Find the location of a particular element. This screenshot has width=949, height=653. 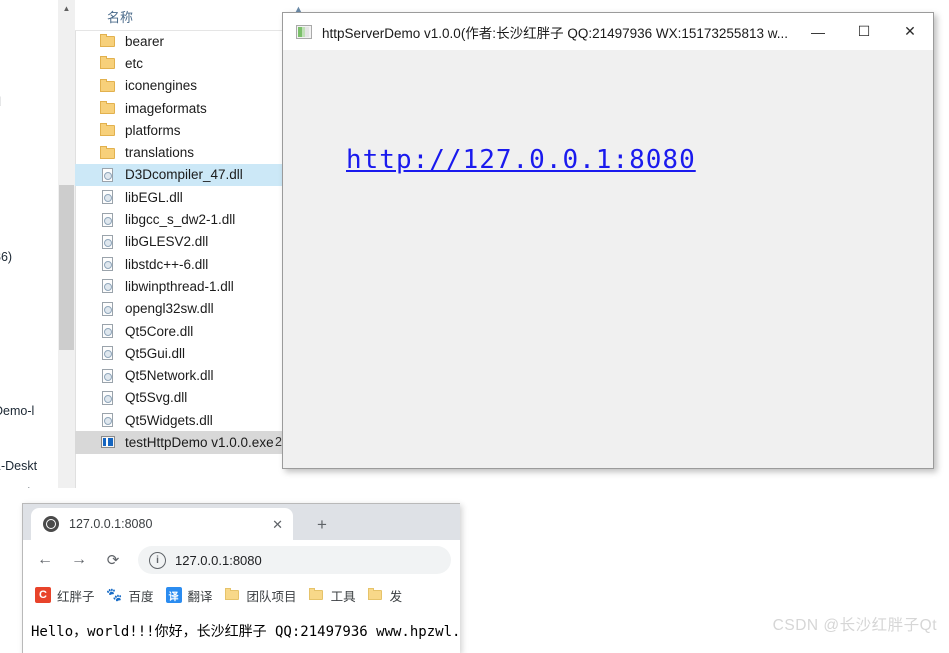

file-name: Qt5Widgets.dll is located at coordinates (169, 420).